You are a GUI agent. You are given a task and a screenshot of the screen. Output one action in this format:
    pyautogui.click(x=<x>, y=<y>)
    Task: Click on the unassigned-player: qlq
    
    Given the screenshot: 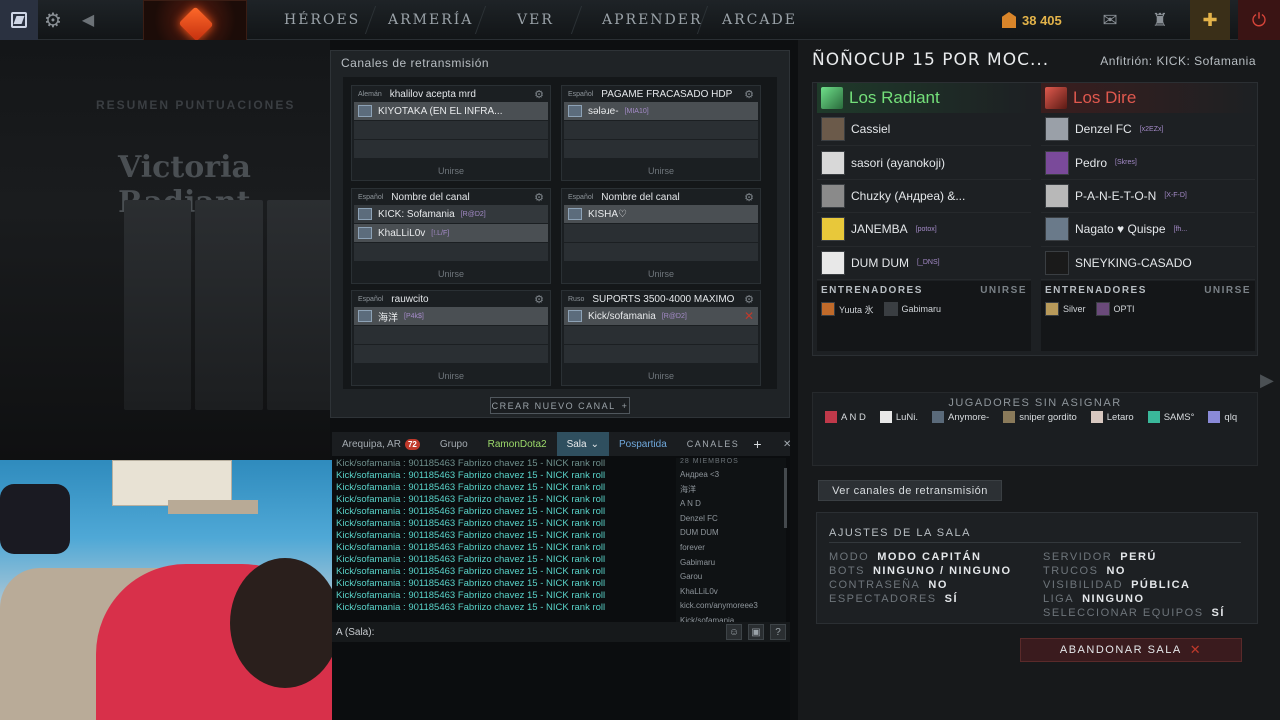 What is the action you would take?
    pyautogui.click(x=1222, y=417)
    